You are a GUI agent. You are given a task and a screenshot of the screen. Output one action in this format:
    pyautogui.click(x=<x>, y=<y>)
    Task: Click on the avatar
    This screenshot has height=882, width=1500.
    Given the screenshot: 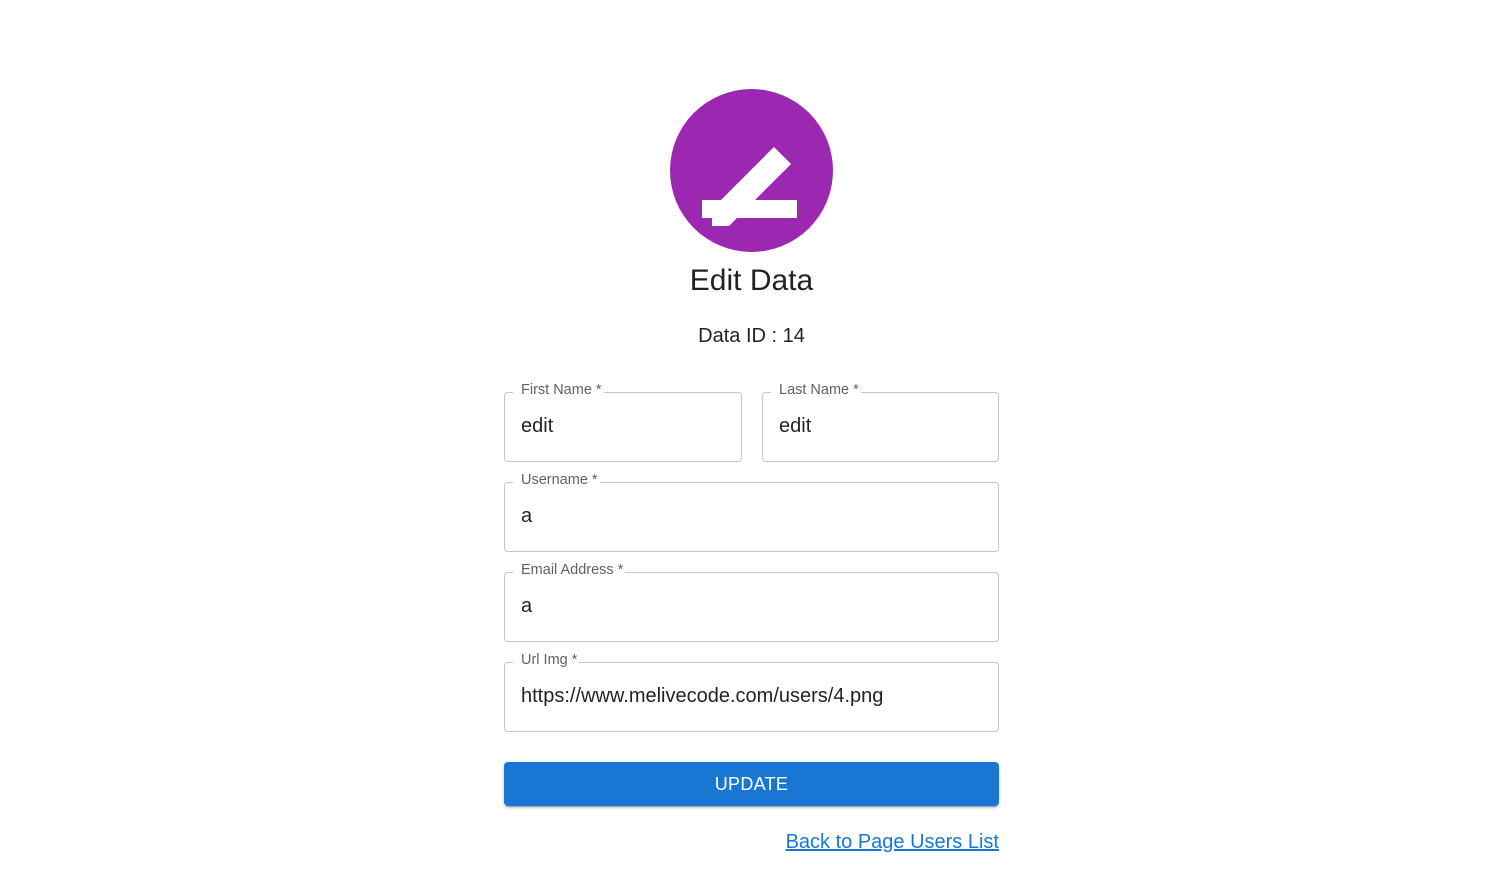 What is the action you would take?
    pyautogui.click(x=751, y=170)
    